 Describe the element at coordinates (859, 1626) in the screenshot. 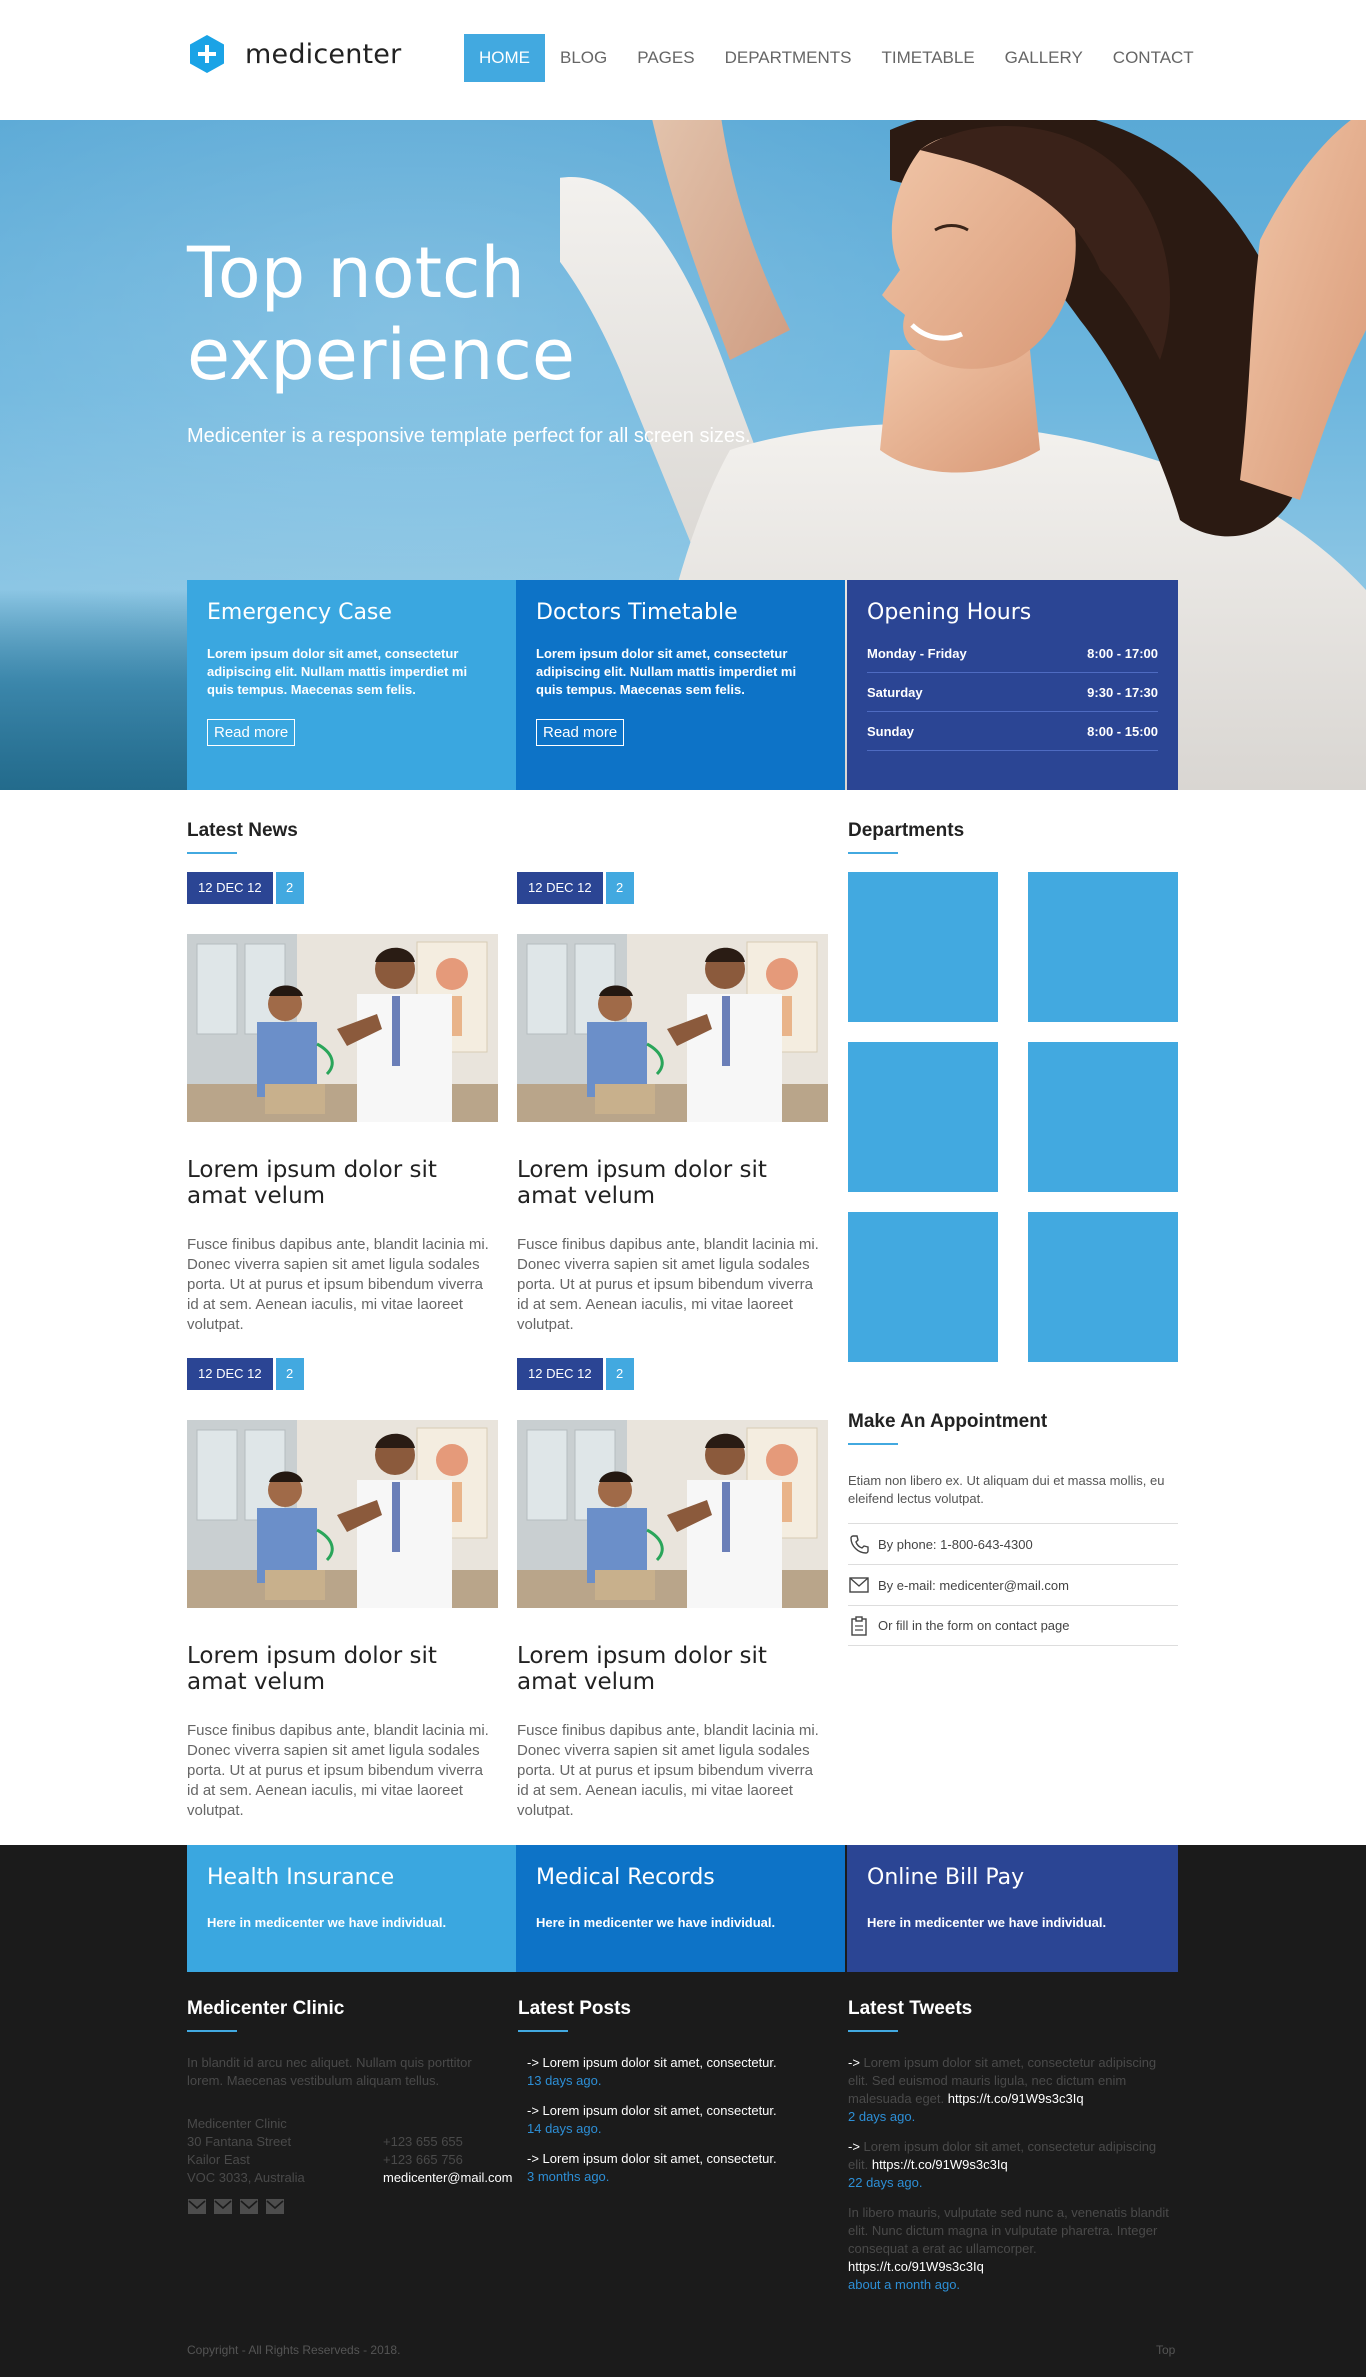

I see `clipboard-icon` at that location.